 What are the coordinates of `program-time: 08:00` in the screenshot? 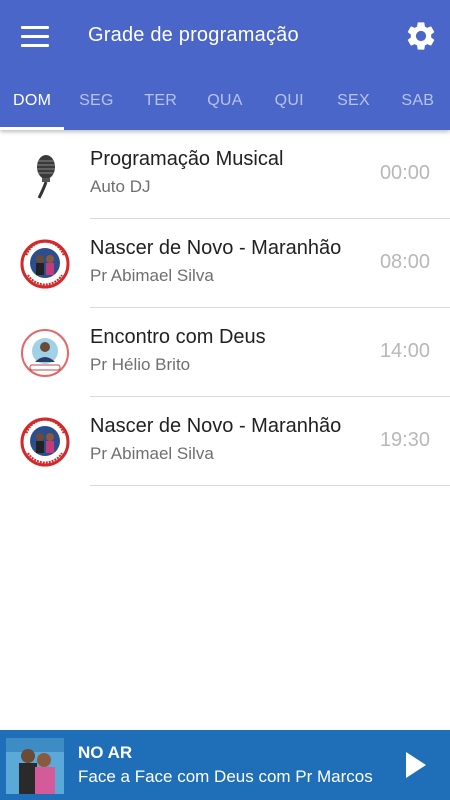 It's located at (404, 262).